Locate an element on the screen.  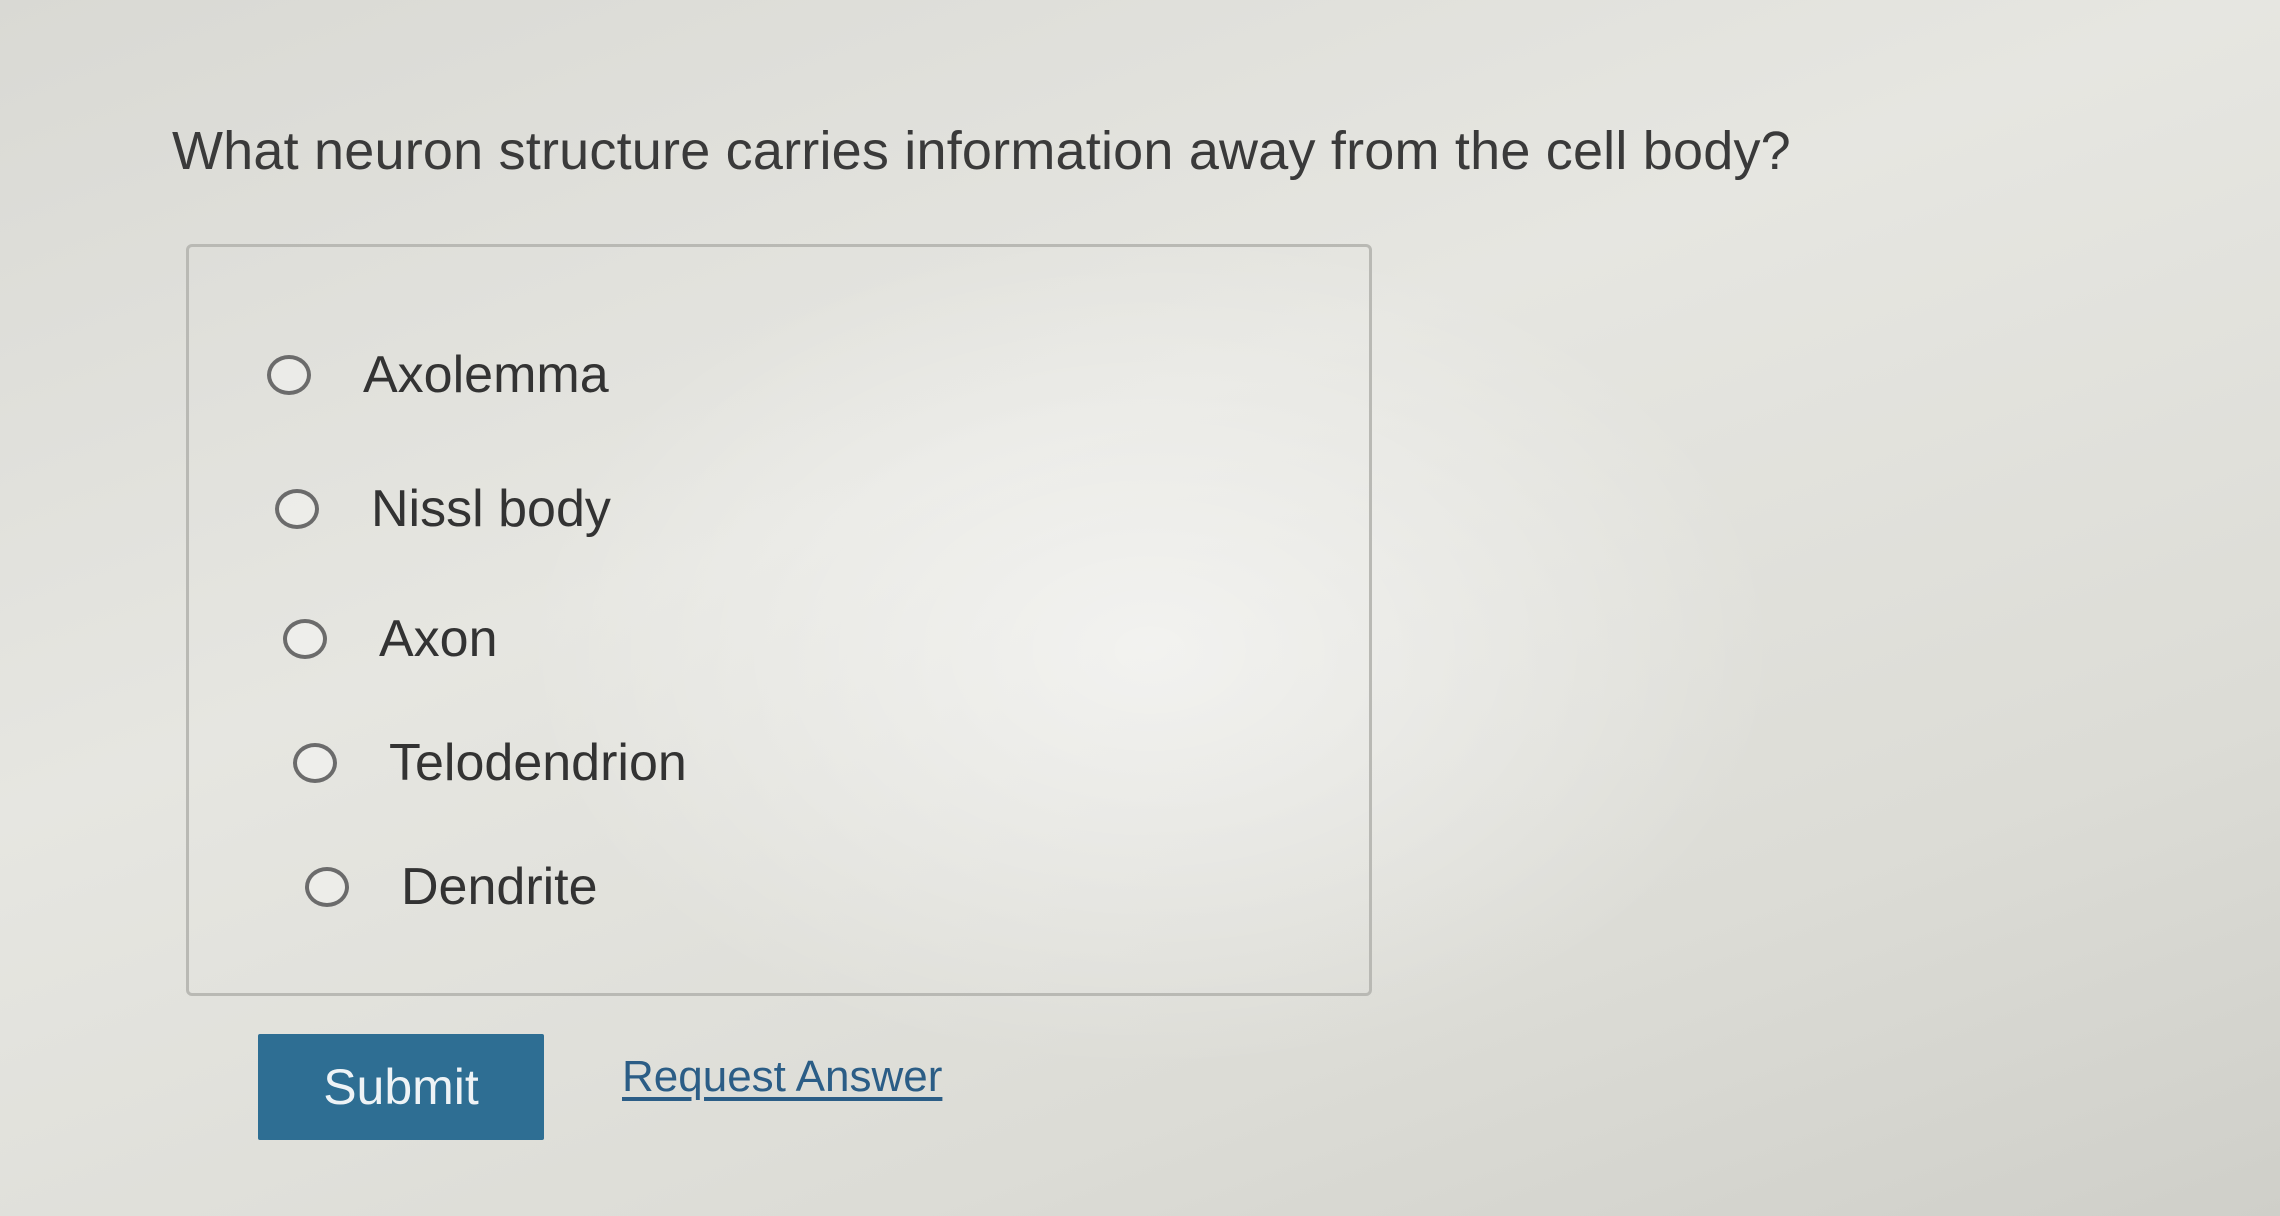
submit-button: Submit is located at coordinates (401, 1087).